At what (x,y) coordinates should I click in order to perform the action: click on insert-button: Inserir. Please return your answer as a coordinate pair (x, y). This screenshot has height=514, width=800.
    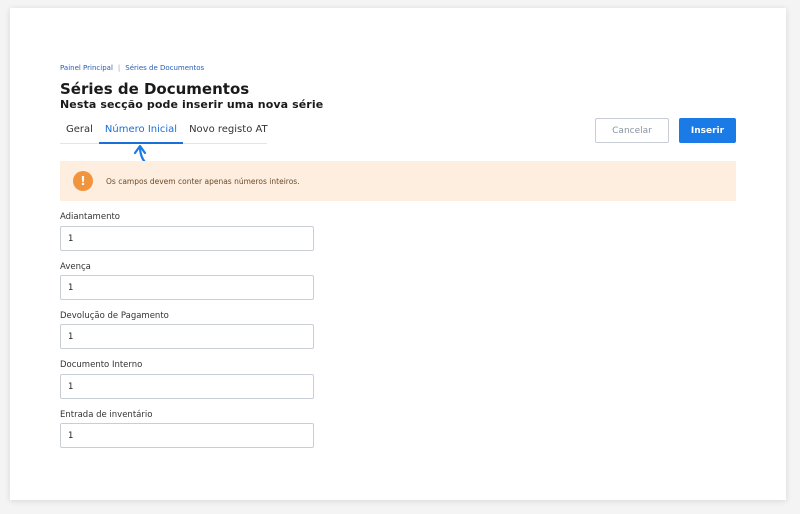
    Looking at the image, I should click on (707, 130).